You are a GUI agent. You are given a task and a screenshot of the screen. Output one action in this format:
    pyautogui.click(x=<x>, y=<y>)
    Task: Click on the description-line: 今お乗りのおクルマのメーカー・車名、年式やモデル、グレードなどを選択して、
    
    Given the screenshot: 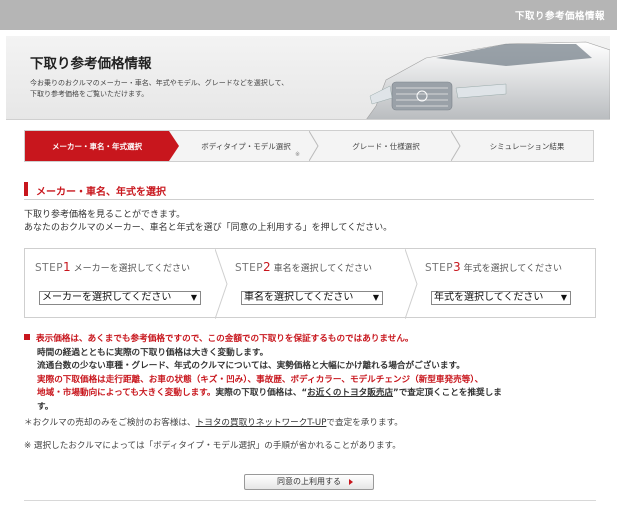 What is the action you would take?
    pyautogui.click(x=159, y=83)
    